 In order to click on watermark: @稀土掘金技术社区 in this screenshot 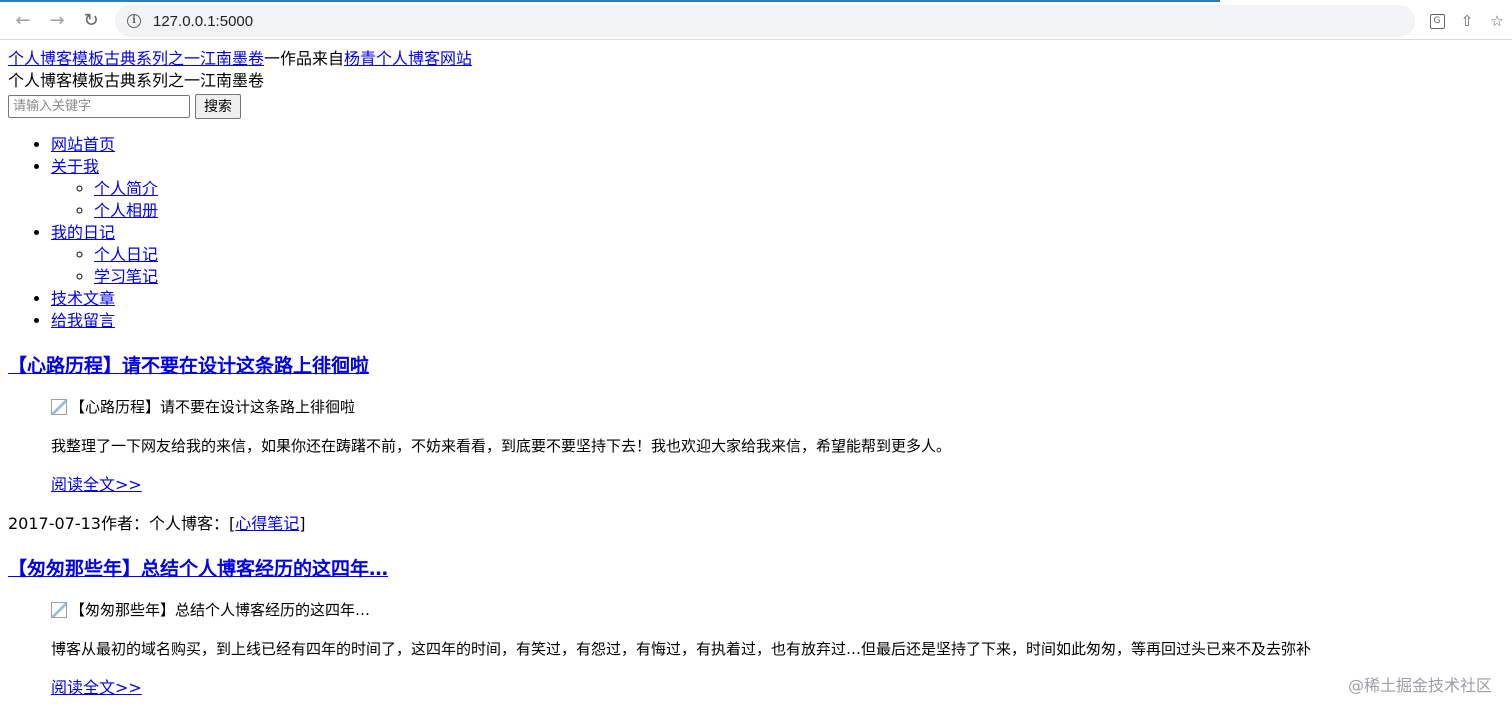, I will do `click(1419, 685)`.